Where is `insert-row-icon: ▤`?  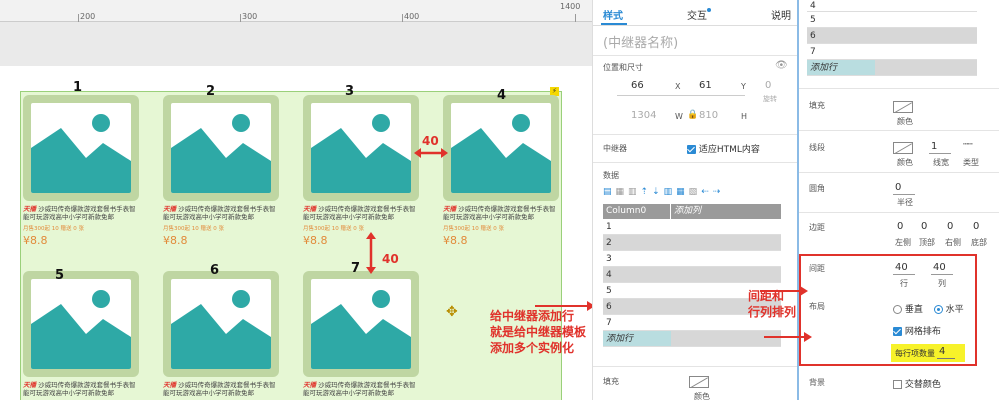 insert-row-icon: ▤ is located at coordinates (609, 192).